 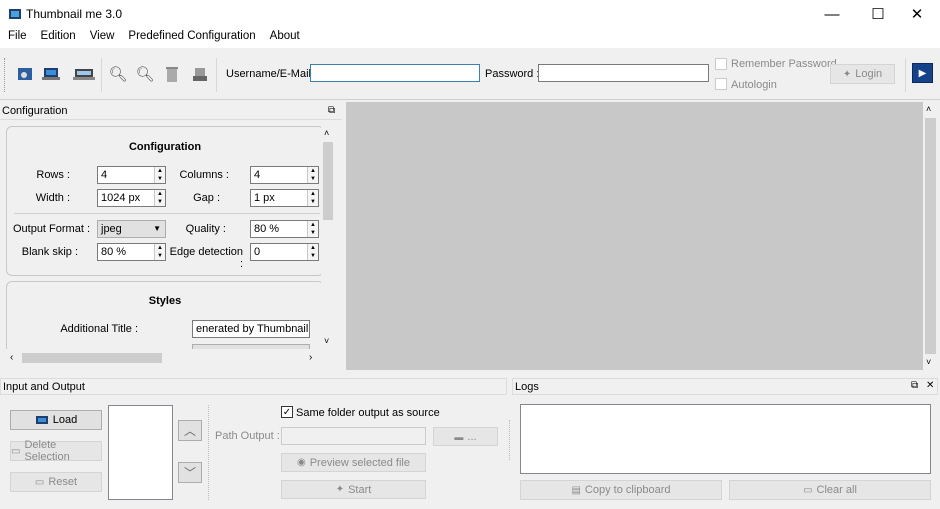 What do you see at coordinates (84, 74) in the screenshot?
I see `scanner-icon` at bounding box center [84, 74].